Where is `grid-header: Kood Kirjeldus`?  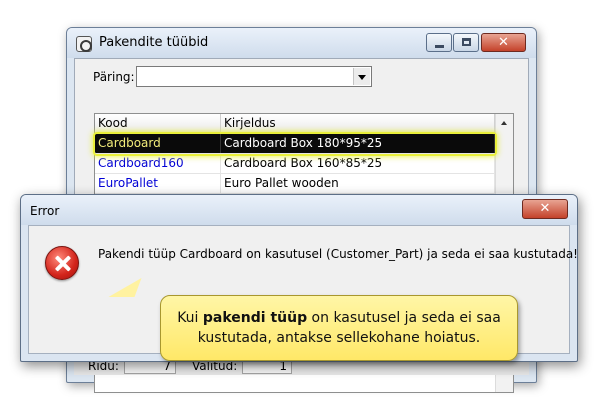
grid-header: Kood Kirjeldus is located at coordinates (295, 124).